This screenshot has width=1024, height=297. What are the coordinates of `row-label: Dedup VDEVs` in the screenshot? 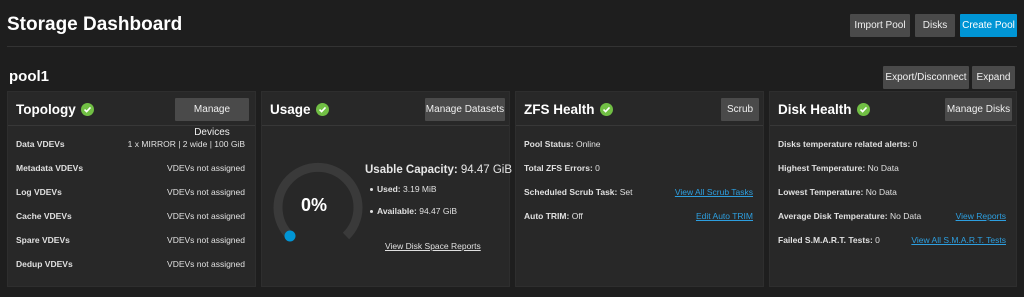 It's located at (44, 264).